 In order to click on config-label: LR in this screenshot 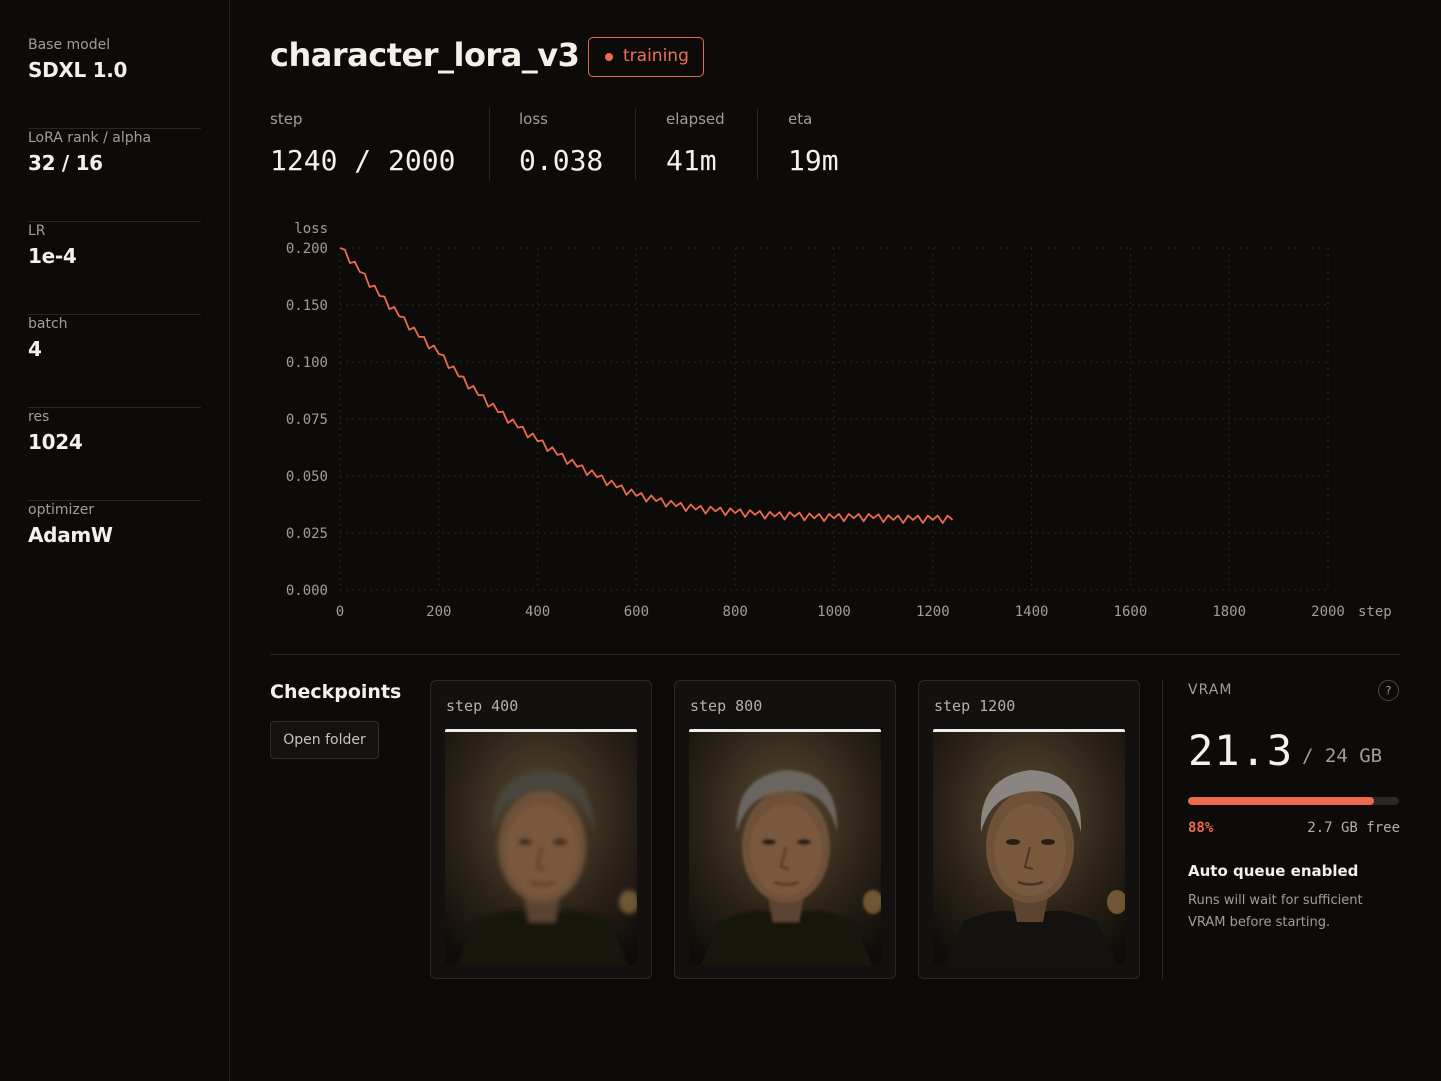, I will do `click(37, 231)`.